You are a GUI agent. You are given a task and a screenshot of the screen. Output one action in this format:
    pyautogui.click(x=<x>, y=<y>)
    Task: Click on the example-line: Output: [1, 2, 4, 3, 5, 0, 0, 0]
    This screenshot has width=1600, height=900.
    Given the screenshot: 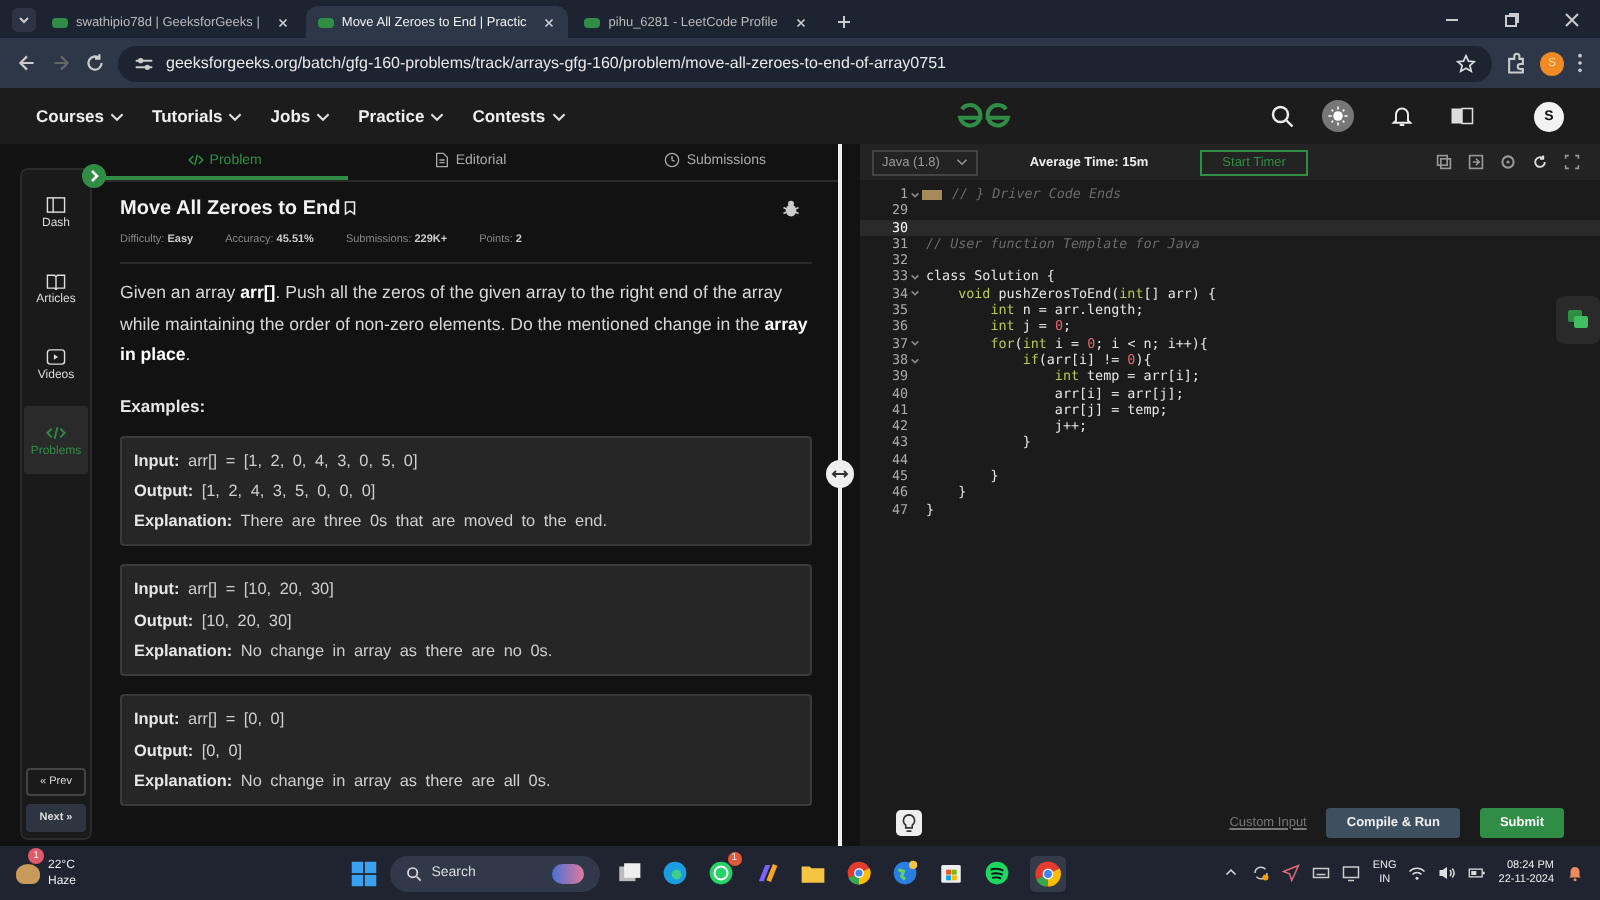 What is the action you would take?
    pyautogui.click(x=256, y=491)
    